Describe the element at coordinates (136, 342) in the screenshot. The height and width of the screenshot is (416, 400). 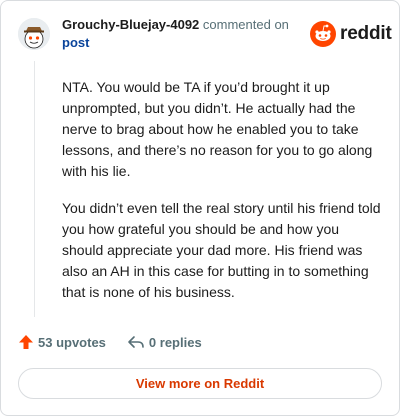
I see `reply-arrow-icon` at that location.